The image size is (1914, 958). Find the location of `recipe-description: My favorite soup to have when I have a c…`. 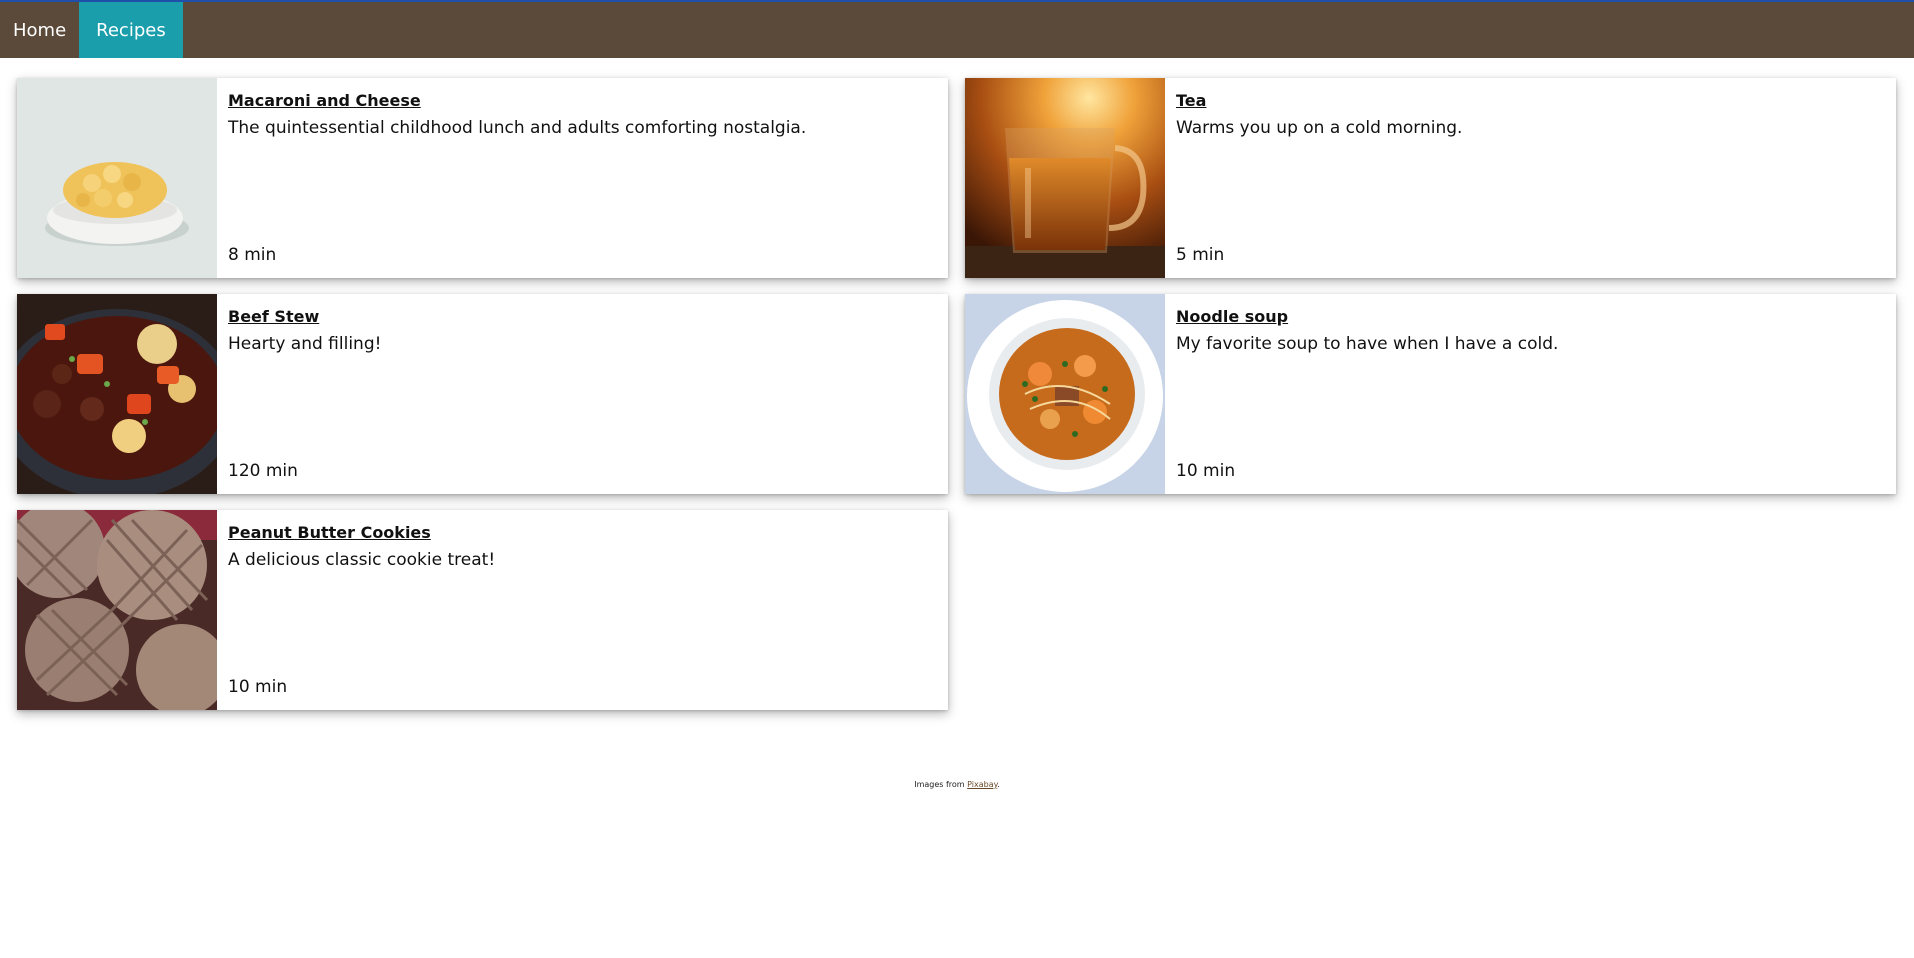

recipe-description: My favorite soup to have when I have a c… is located at coordinates (1367, 344).